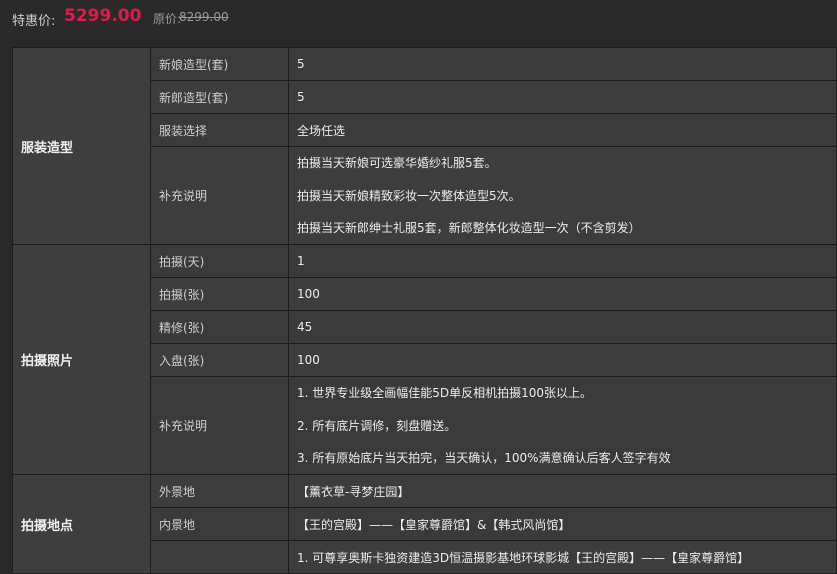 The width and height of the screenshot is (837, 574). What do you see at coordinates (219, 261) in the screenshot?
I see `row-label: 拍摄(天)` at bounding box center [219, 261].